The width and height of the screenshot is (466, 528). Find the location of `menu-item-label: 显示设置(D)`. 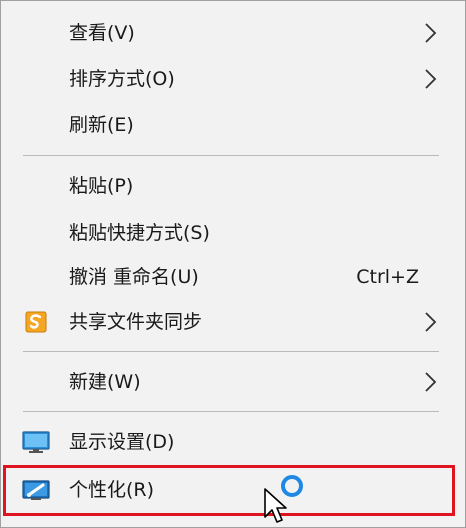

menu-item-label: 显示设置(D) is located at coordinates (122, 442).